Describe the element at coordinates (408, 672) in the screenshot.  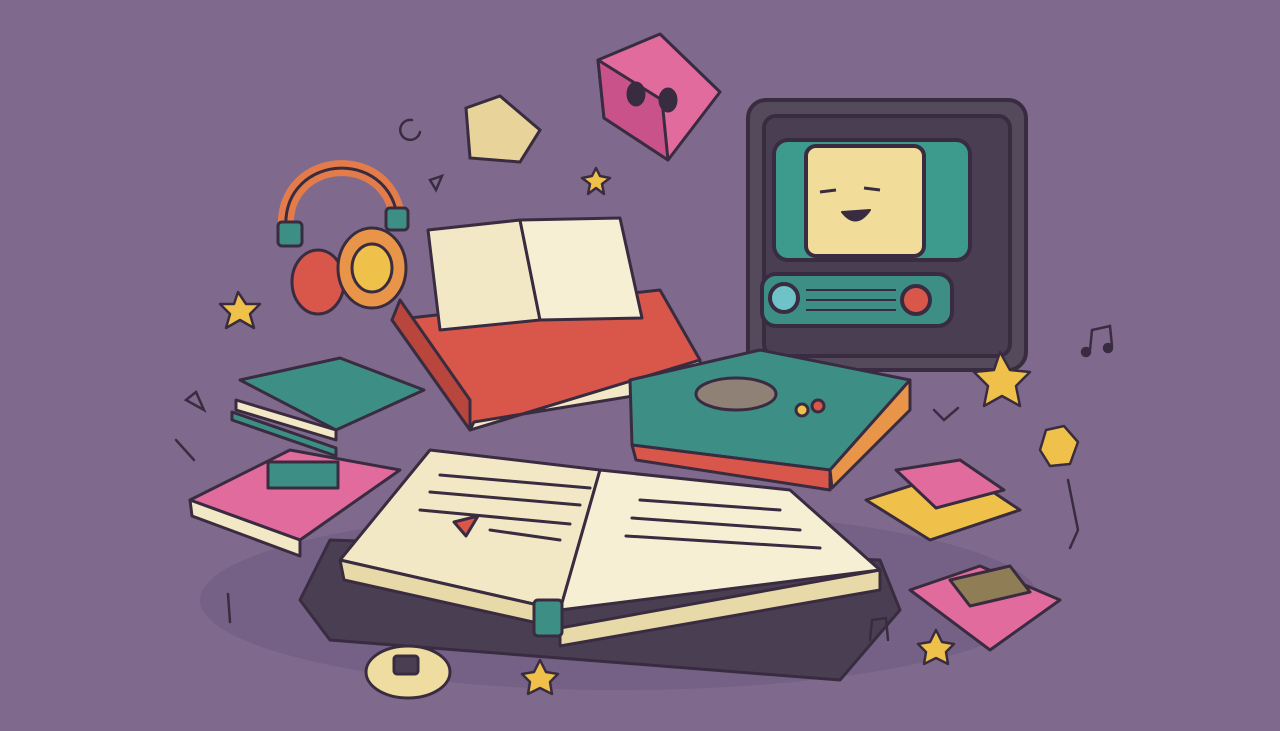
I see `coin` at that location.